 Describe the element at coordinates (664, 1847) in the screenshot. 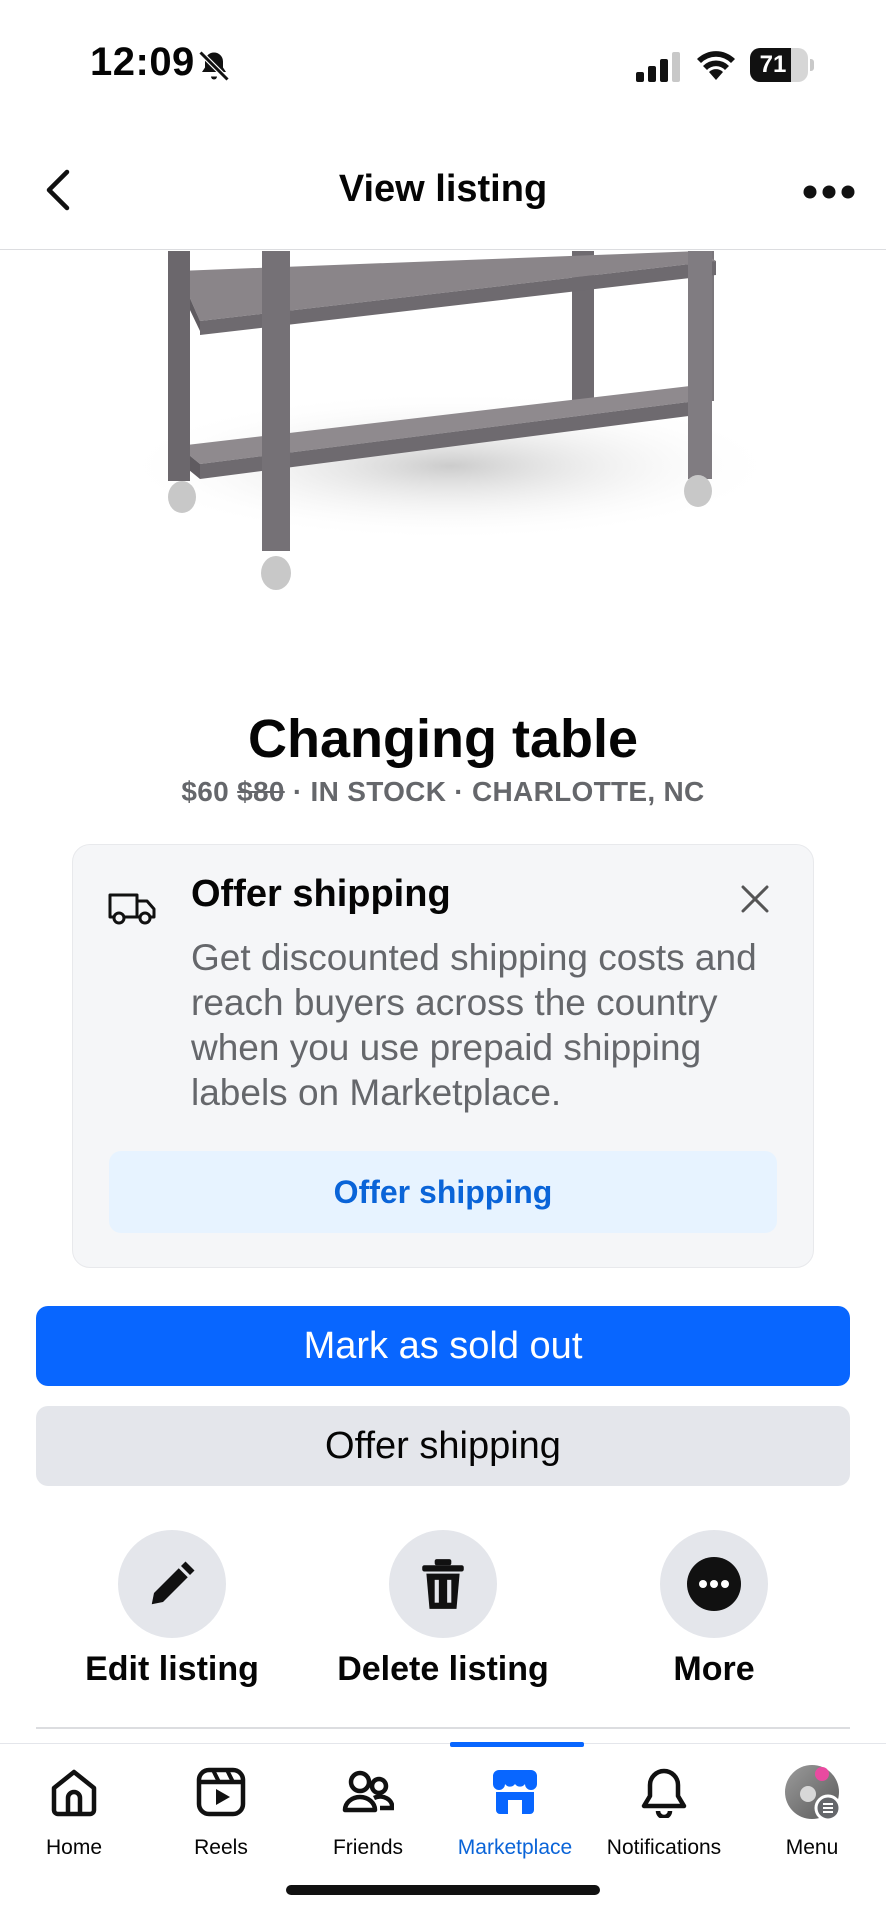

I see `tab-notifications-label: Notifications` at that location.